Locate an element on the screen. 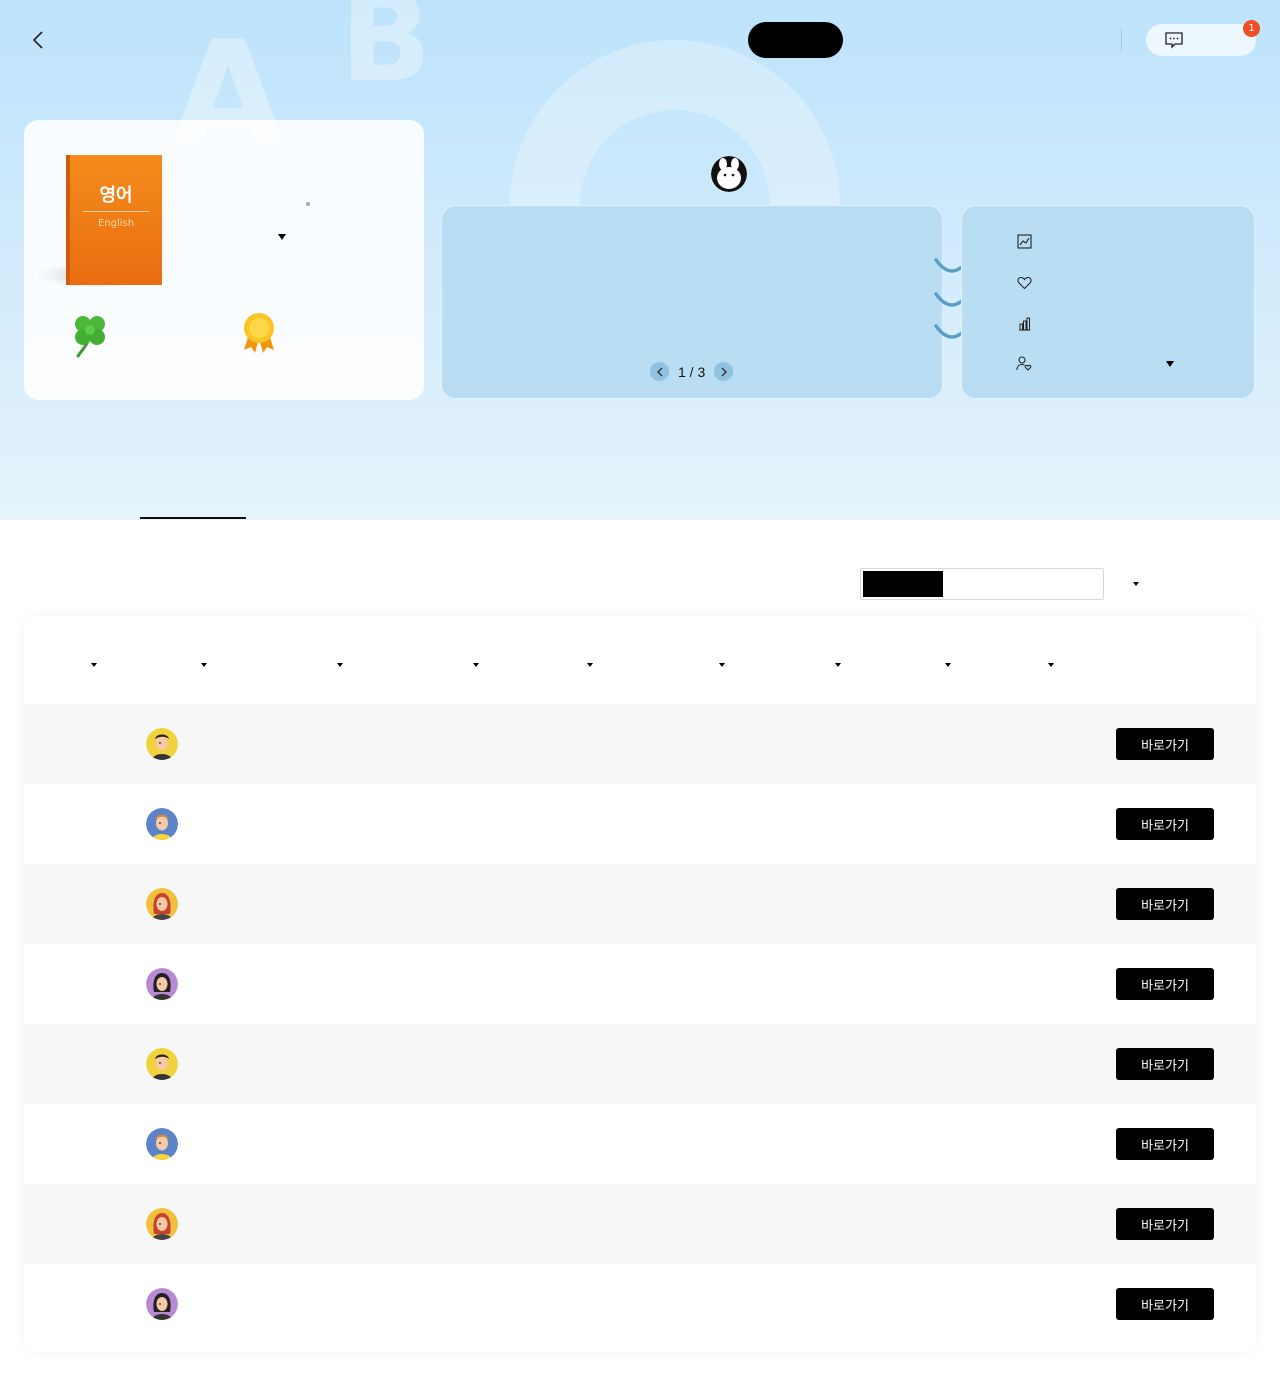 This screenshot has height=1385, width=1280. pager-next-button is located at coordinates (724, 371).